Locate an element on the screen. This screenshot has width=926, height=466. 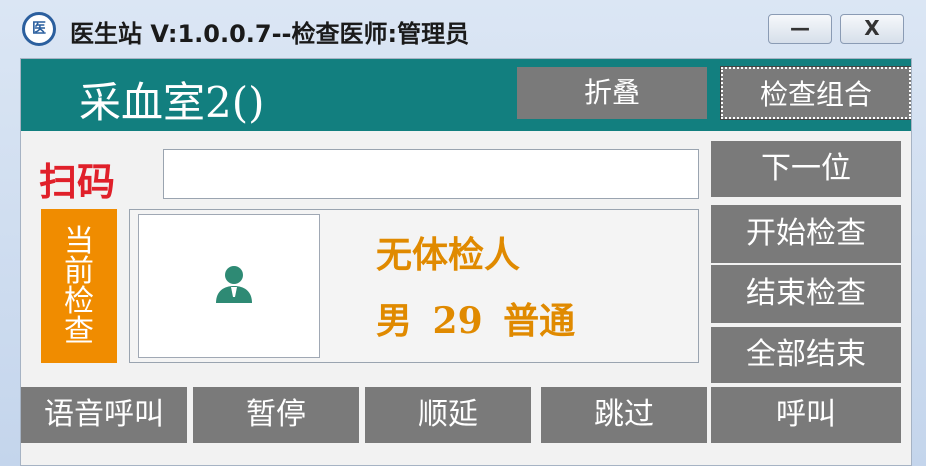
current-exam-tag: 当前检查 is located at coordinates (79, 286).